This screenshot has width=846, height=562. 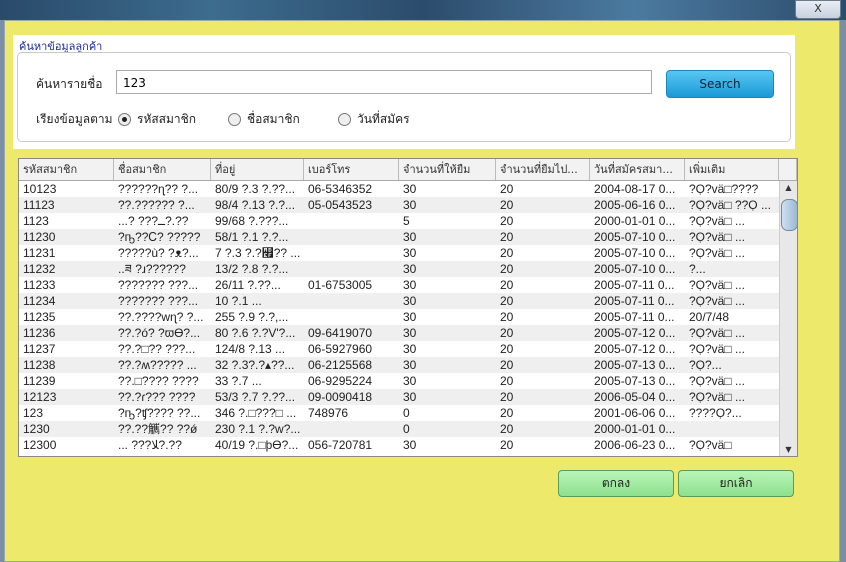 I want to click on table-cell: 1230, so click(x=36, y=429).